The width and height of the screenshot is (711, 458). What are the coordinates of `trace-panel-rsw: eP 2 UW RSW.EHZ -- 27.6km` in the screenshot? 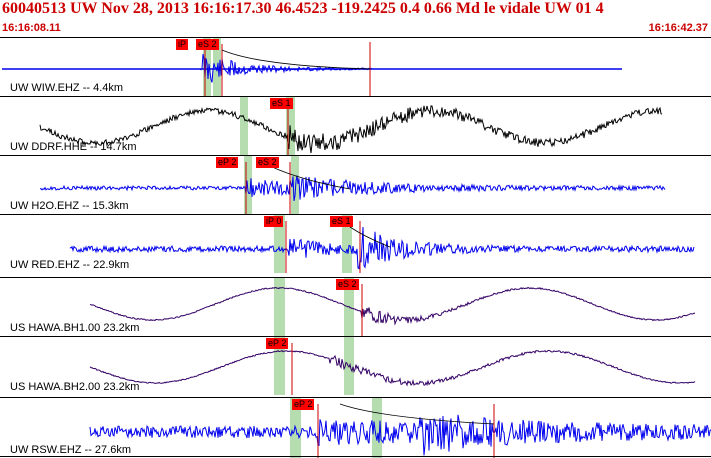 It's located at (355, 427).